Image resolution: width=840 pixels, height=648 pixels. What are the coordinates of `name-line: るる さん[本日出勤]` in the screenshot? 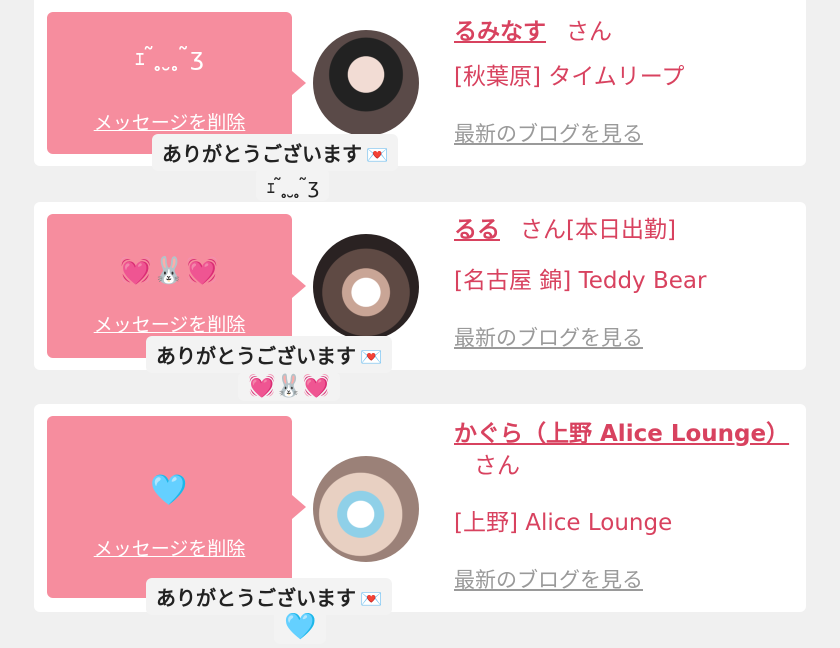 It's located at (620, 230).